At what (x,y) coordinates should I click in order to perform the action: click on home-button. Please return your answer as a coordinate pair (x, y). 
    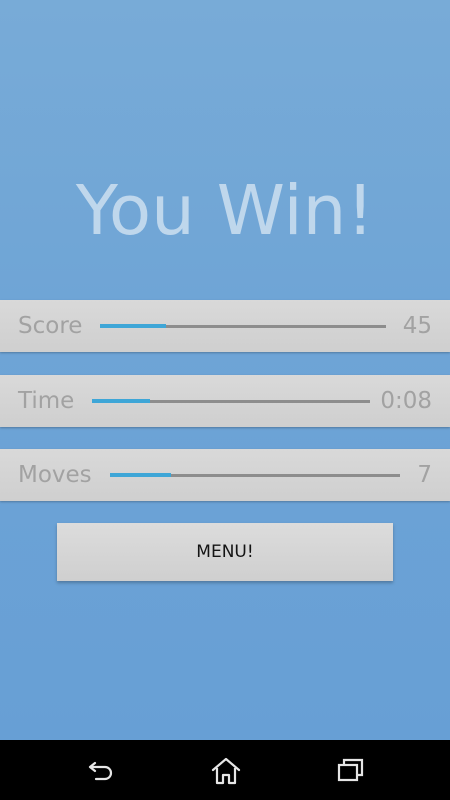
    Looking at the image, I should click on (225, 770).